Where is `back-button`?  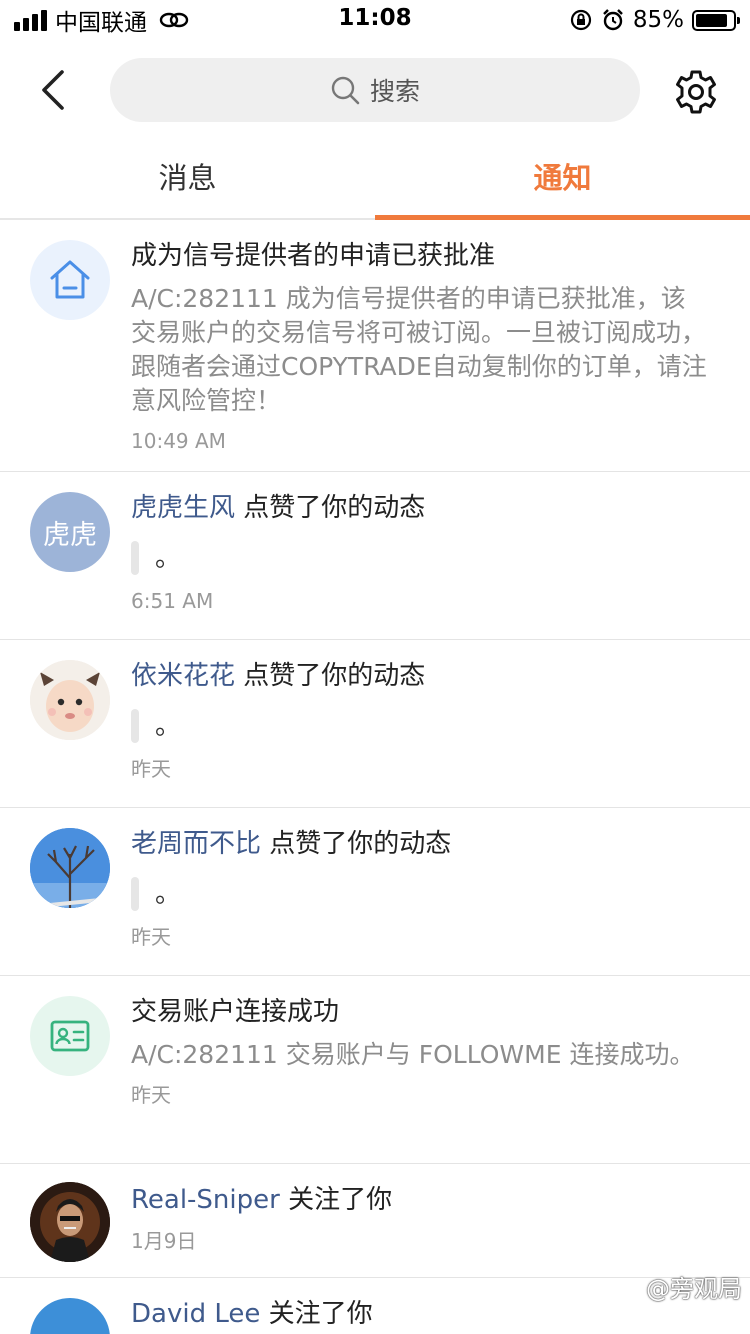 back-button is located at coordinates (54, 90).